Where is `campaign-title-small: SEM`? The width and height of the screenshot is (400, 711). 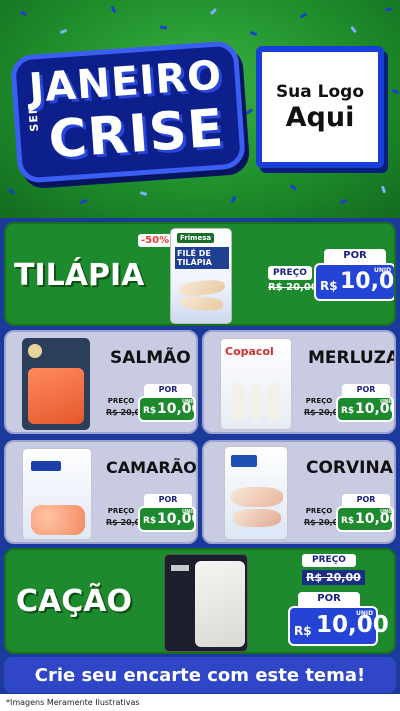
campaign-title-small: SEM is located at coordinates (34, 117).